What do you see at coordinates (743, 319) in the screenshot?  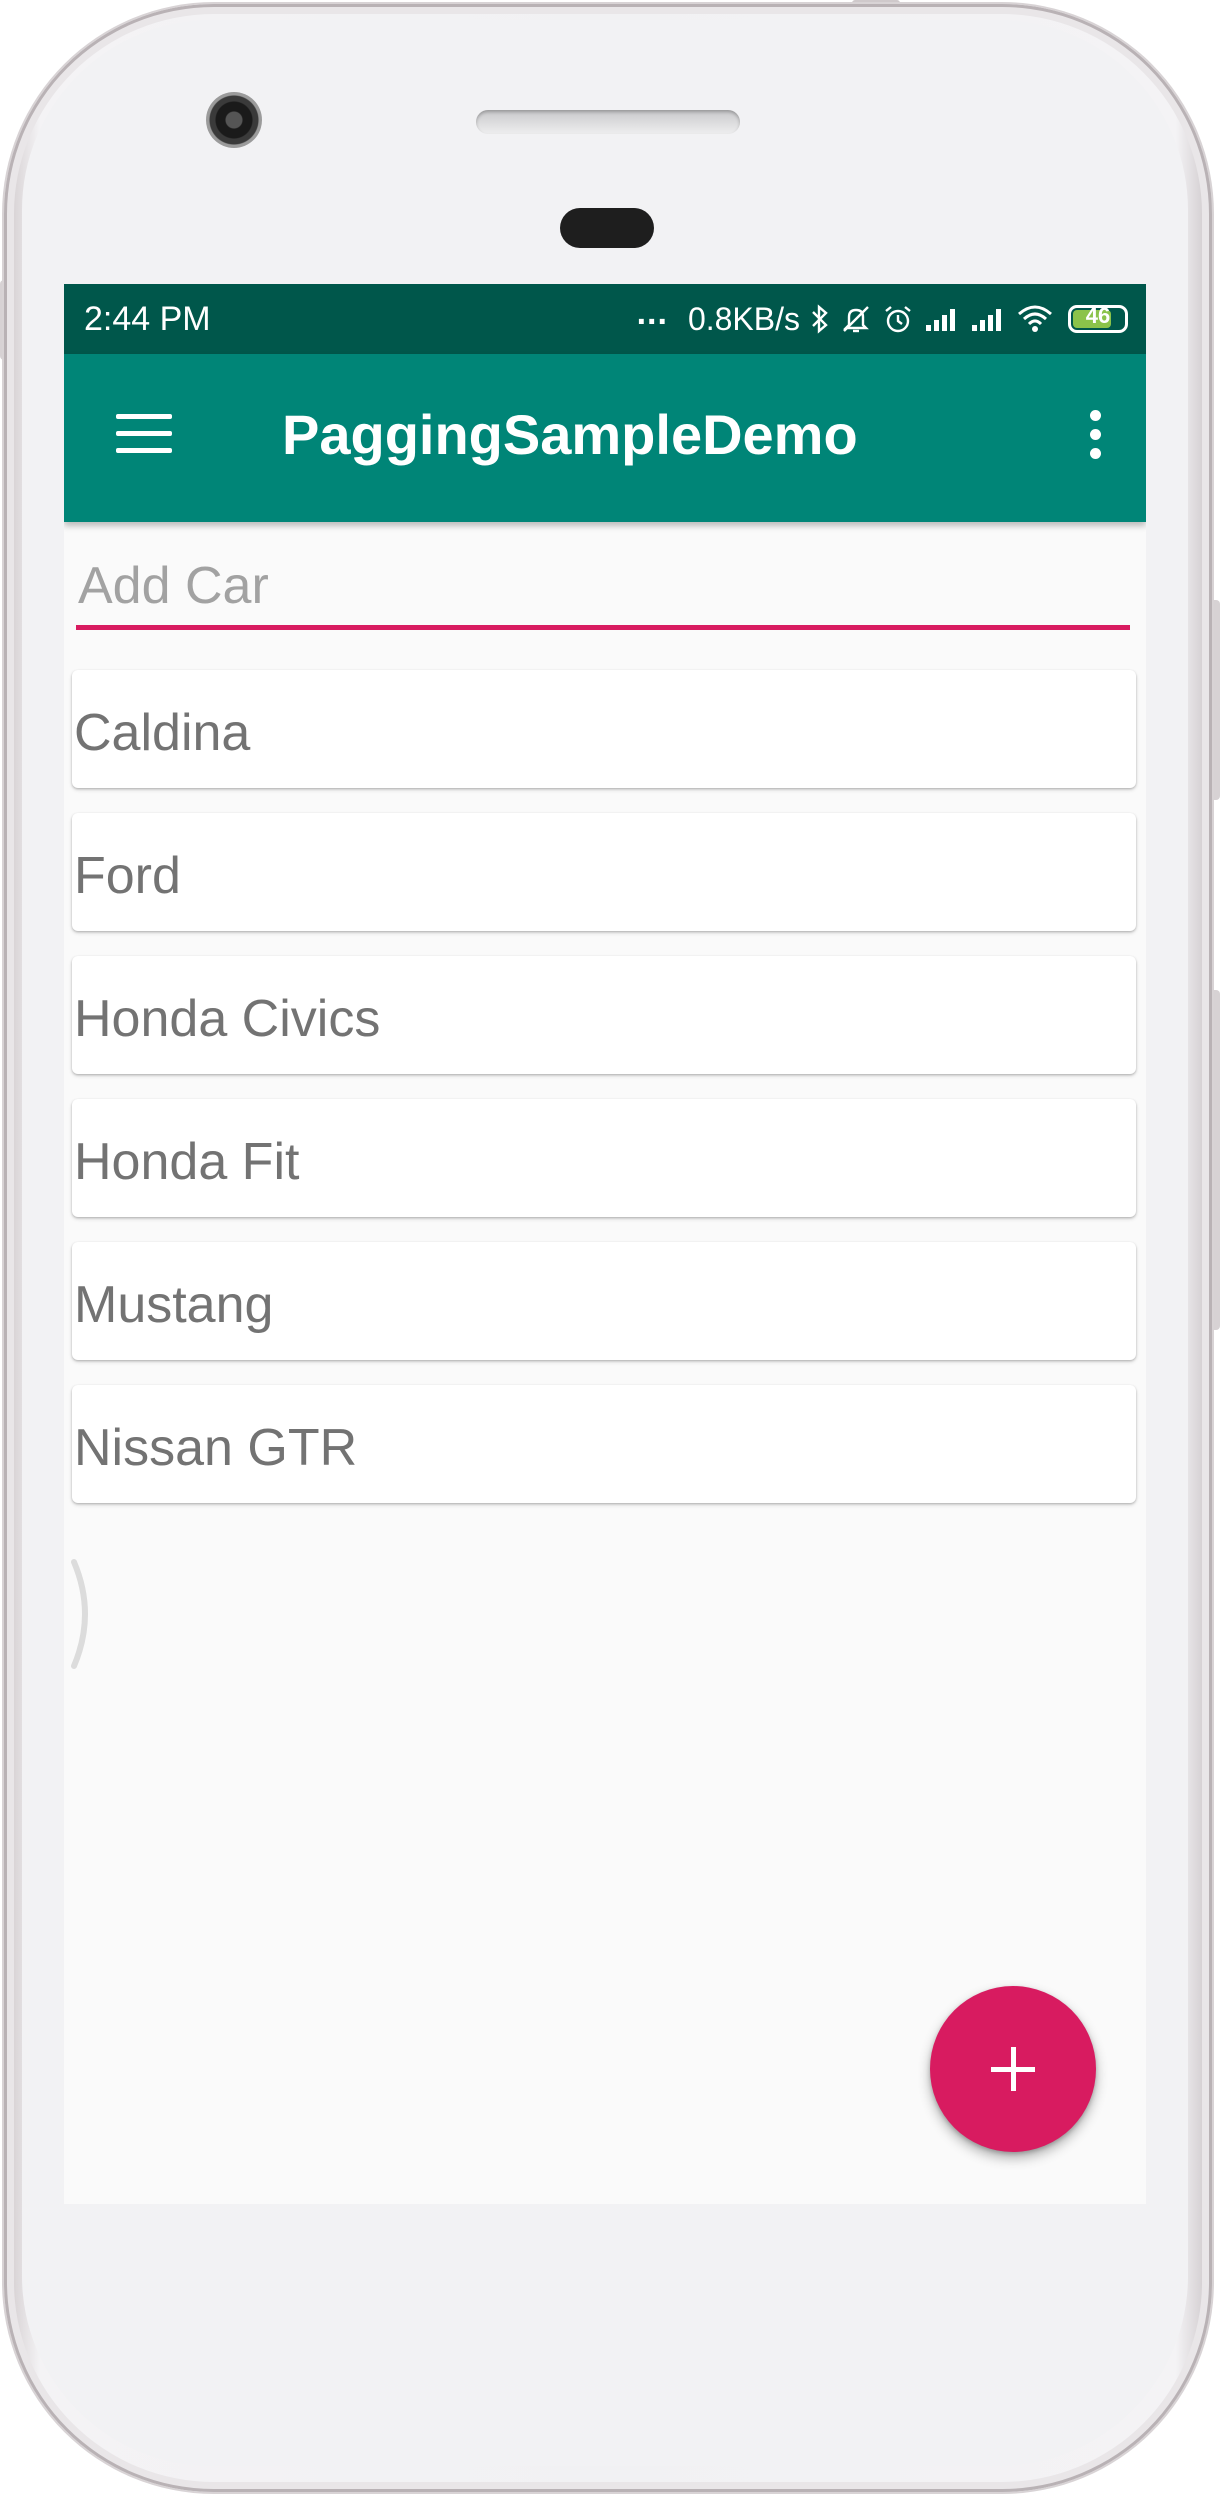 I see `network-speed: 0.8KB/s` at bounding box center [743, 319].